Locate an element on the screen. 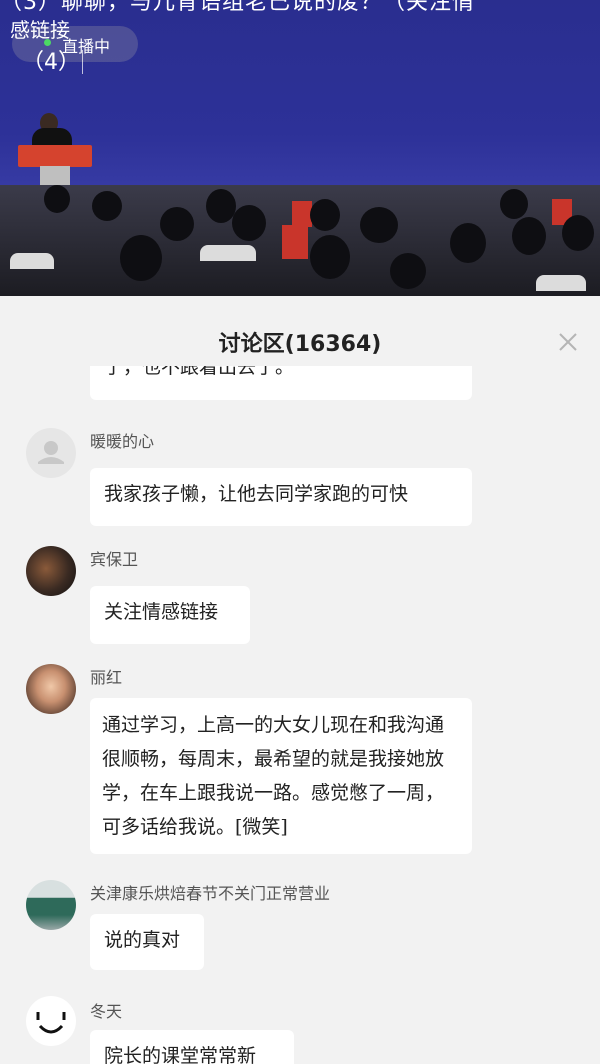  message-bubble: 院长的课堂常常新 is located at coordinates (192, 1047).